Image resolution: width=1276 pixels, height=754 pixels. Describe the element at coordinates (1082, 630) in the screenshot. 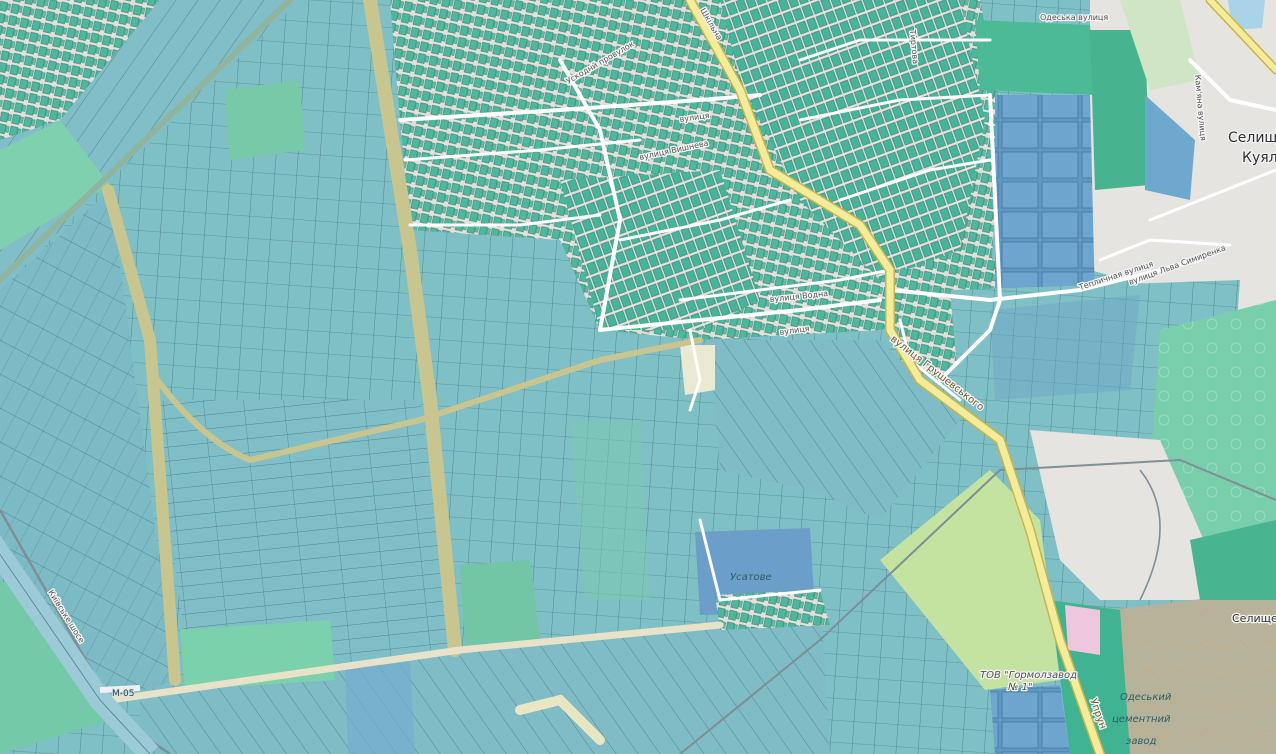

I see `pink-se` at that location.